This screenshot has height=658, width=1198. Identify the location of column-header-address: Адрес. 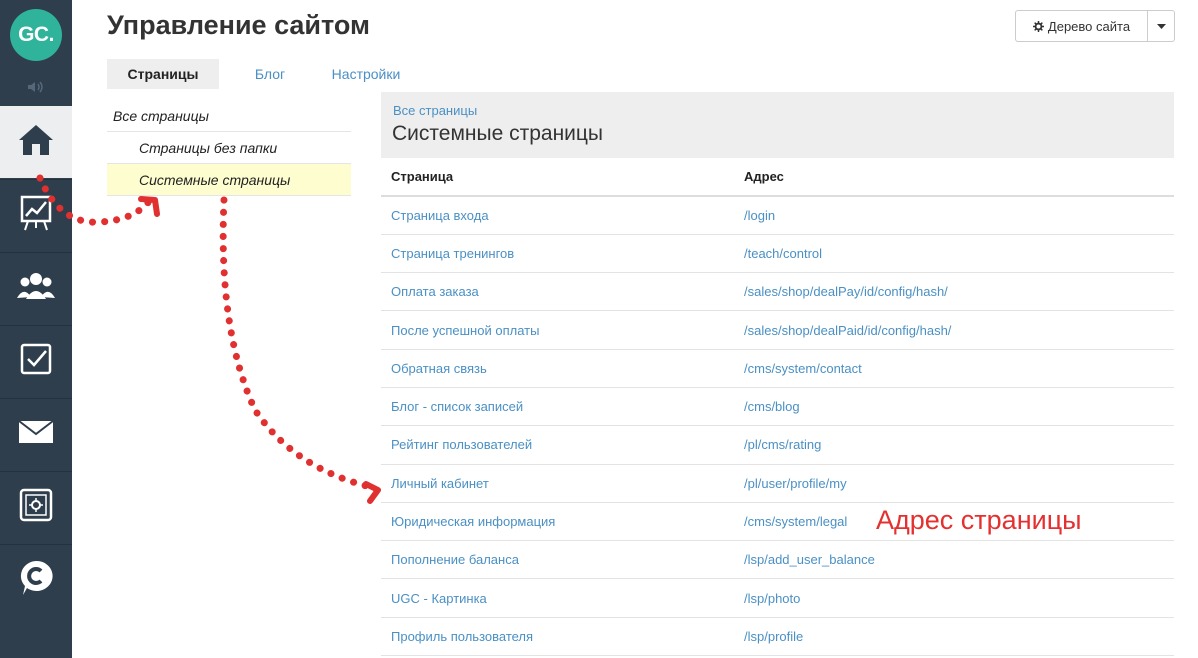
(954, 177).